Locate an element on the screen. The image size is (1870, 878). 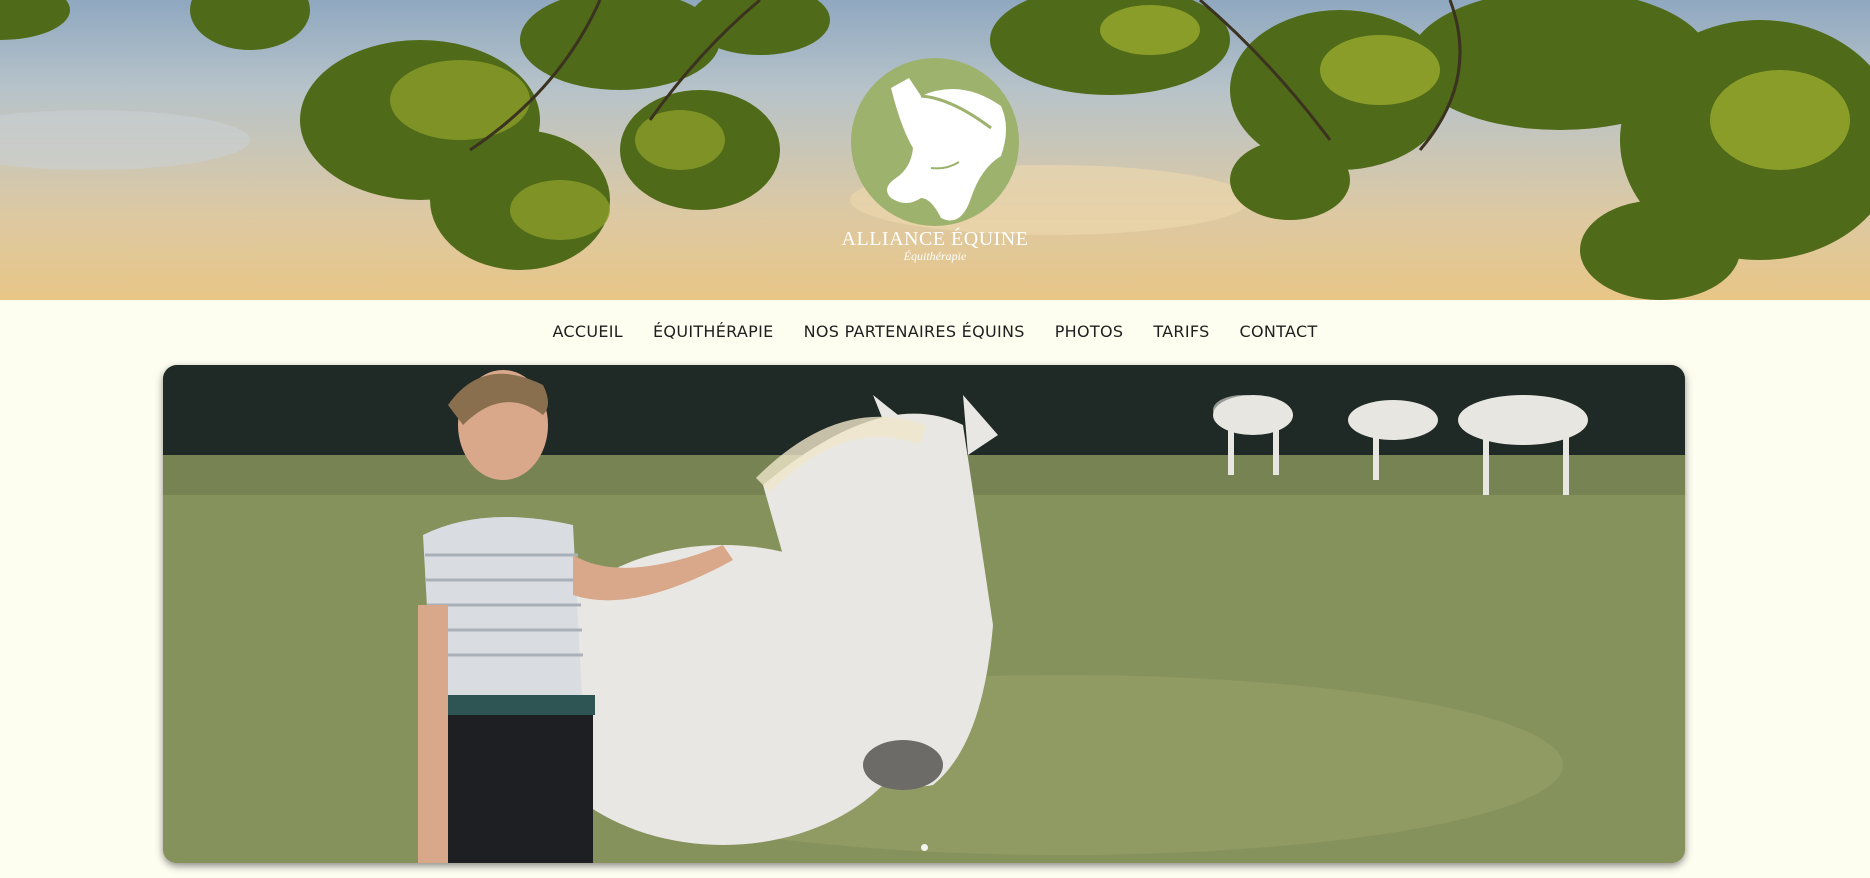
slideshow-pagination is located at coordinates (924, 847).